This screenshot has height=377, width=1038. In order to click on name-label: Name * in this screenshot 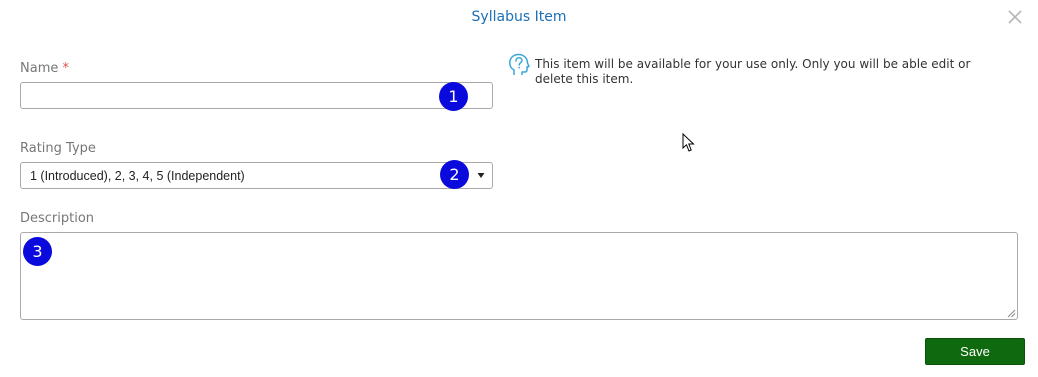, I will do `click(44, 68)`.